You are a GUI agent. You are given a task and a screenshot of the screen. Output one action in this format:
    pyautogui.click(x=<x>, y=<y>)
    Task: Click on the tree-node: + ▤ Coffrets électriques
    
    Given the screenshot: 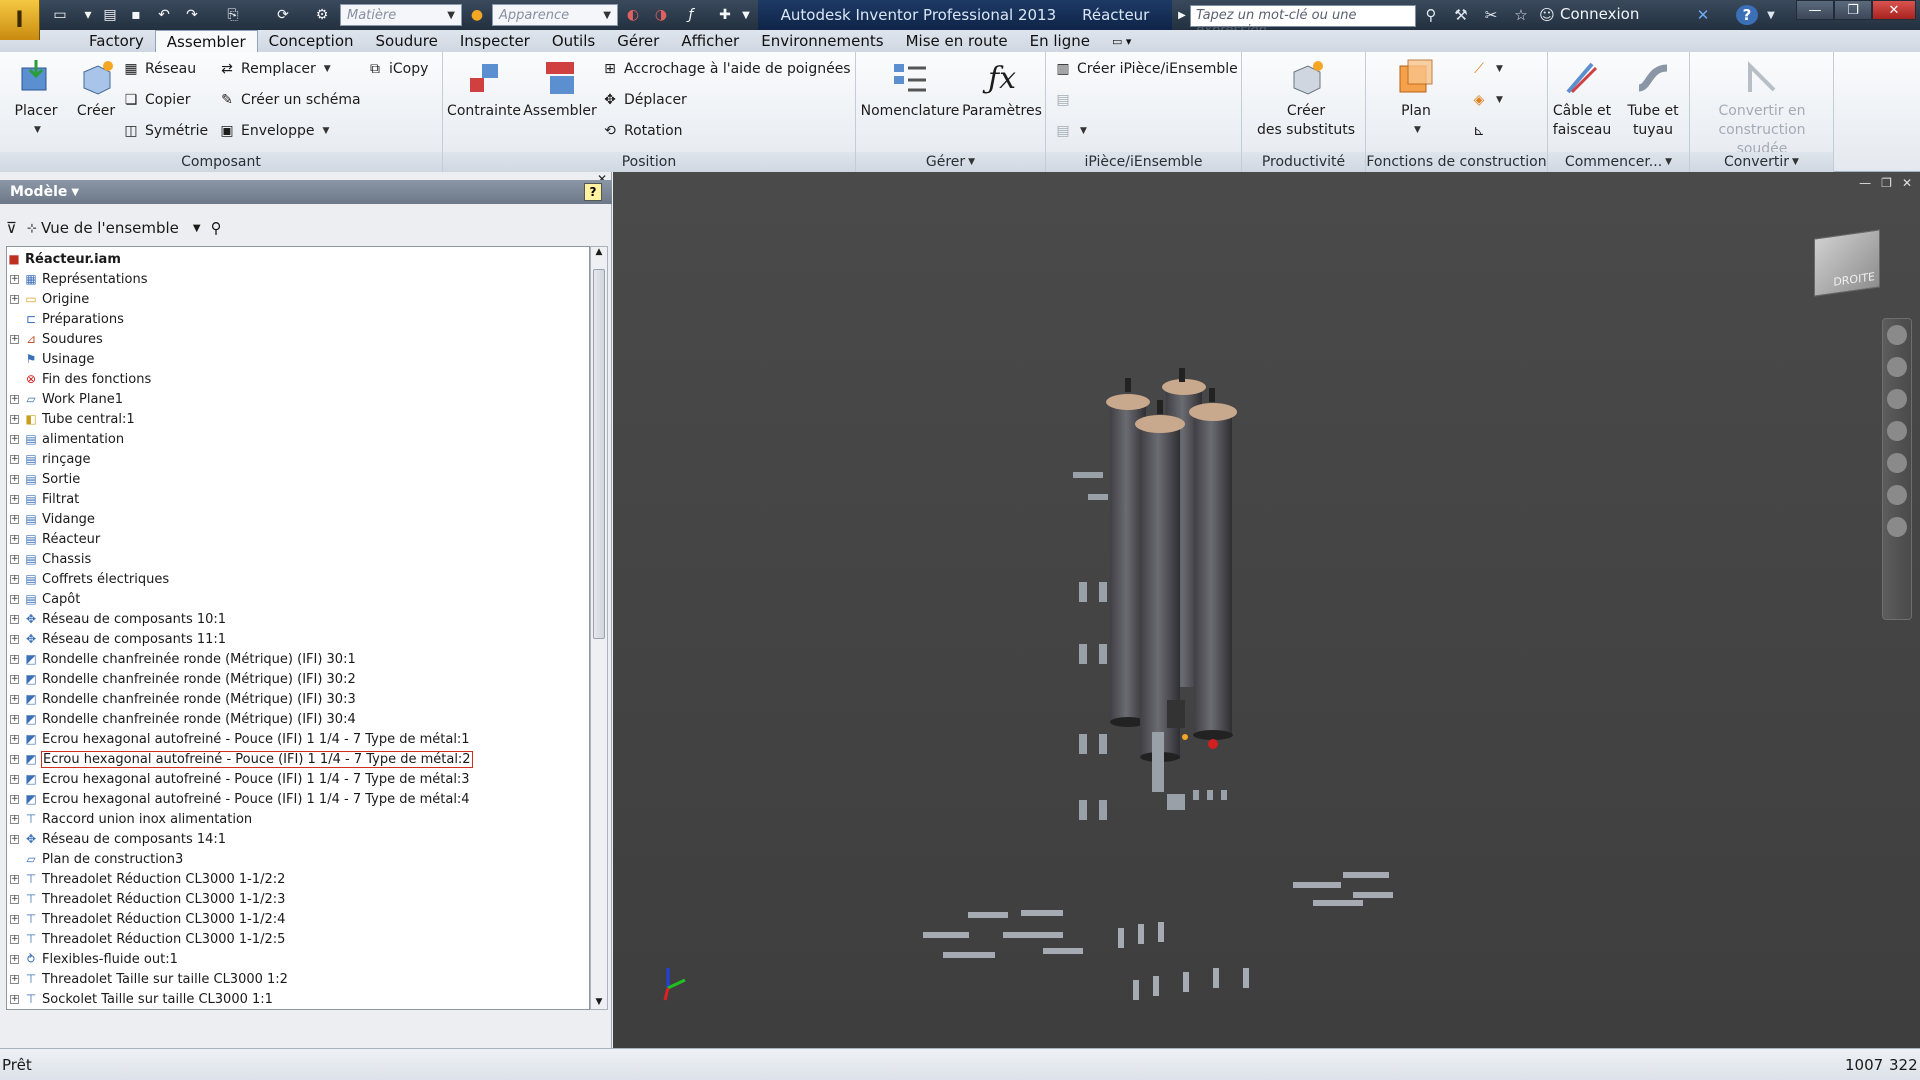 What is the action you would take?
    pyautogui.click(x=88, y=579)
    